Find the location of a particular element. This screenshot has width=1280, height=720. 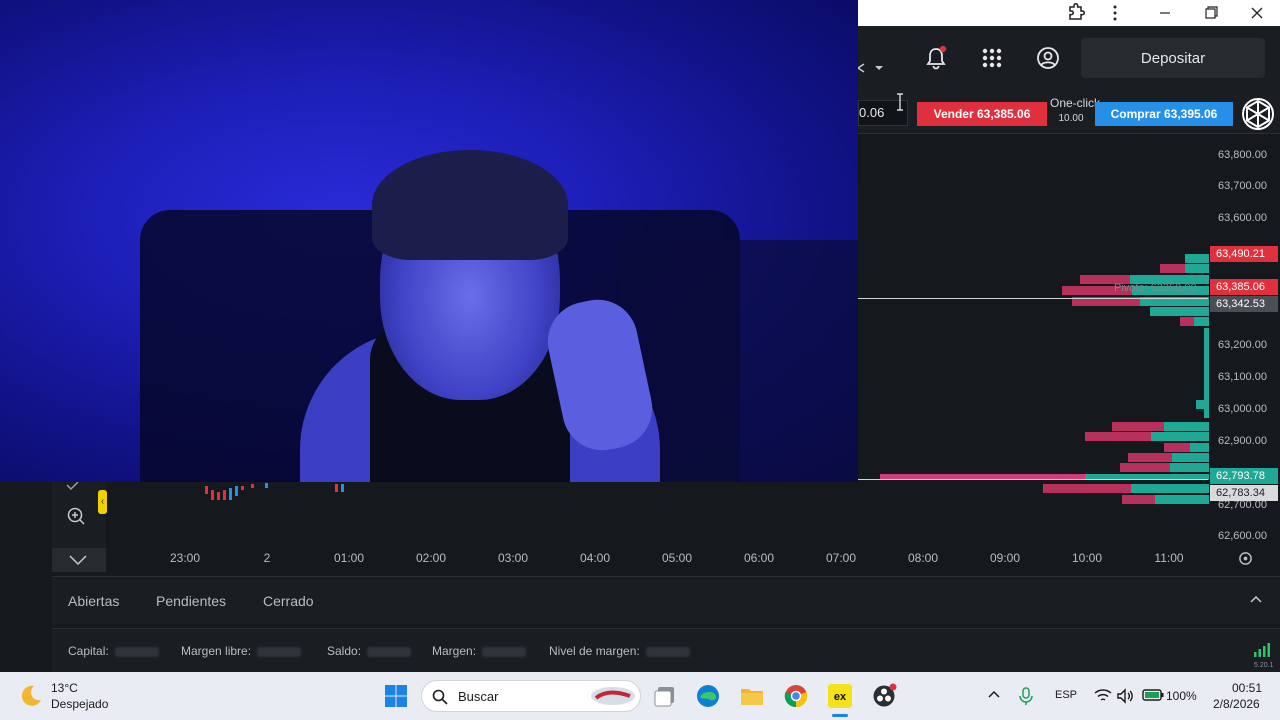

price-tag-pivot: 63,342.53 is located at coordinates (1244, 304).